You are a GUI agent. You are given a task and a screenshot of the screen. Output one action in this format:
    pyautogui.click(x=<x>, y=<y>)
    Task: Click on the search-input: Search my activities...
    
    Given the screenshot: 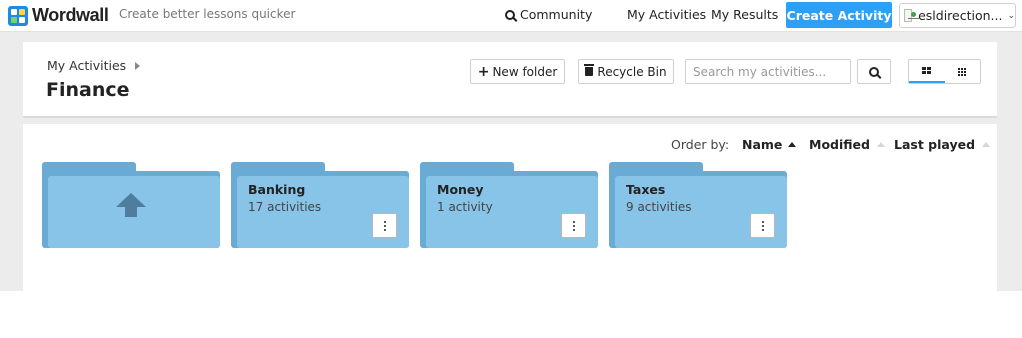 What is the action you would take?
    pyautogui.click(x=768, y=71)
    